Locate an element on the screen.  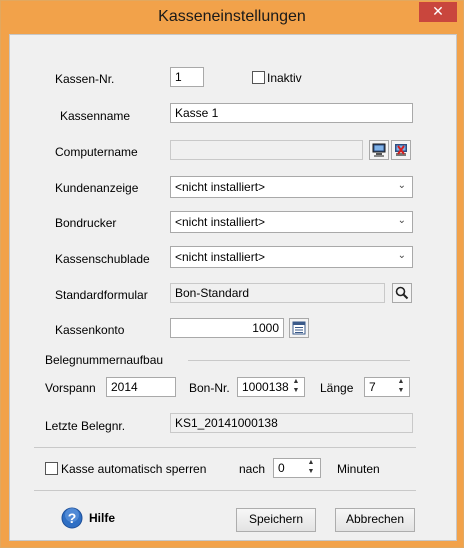
kassen-nr-input: 1 is located at coordinates (187, 77).